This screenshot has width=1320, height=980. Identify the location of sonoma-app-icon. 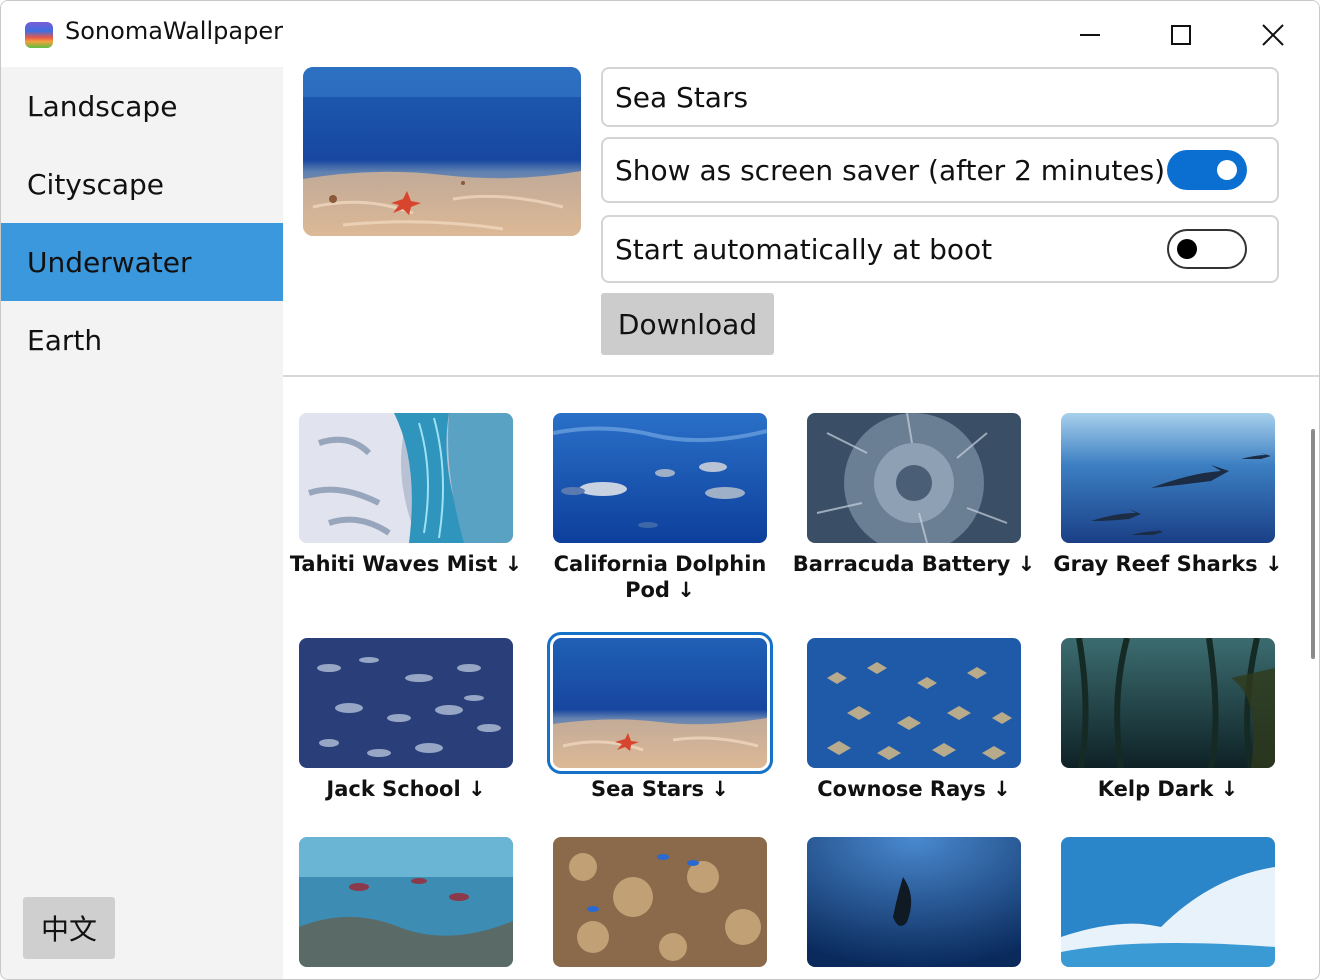
(39, 35).